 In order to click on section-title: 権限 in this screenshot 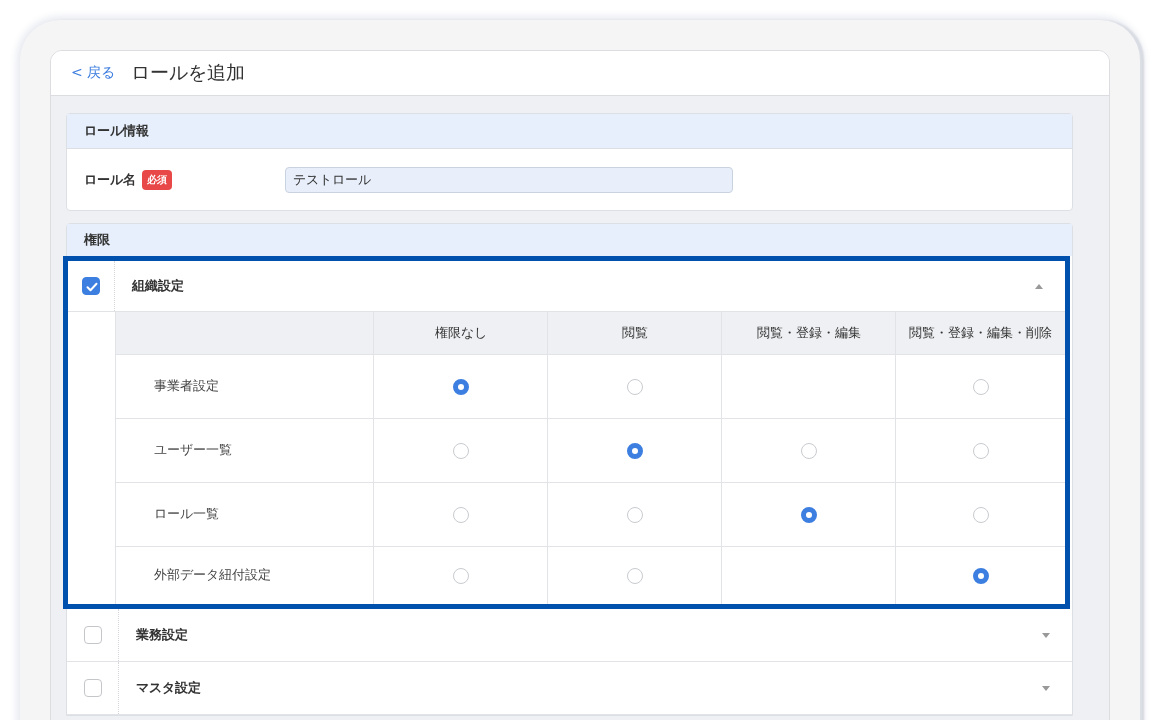, I will do `click(97, 240)`.